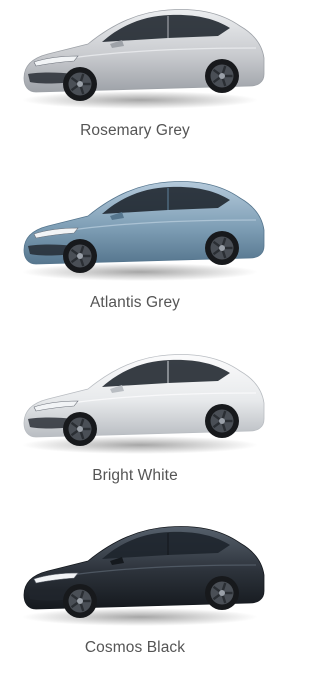  Describe the element at coordinates (135, 647) in the screenshot. I see `color-name-label: Cosmos Black` at that location.